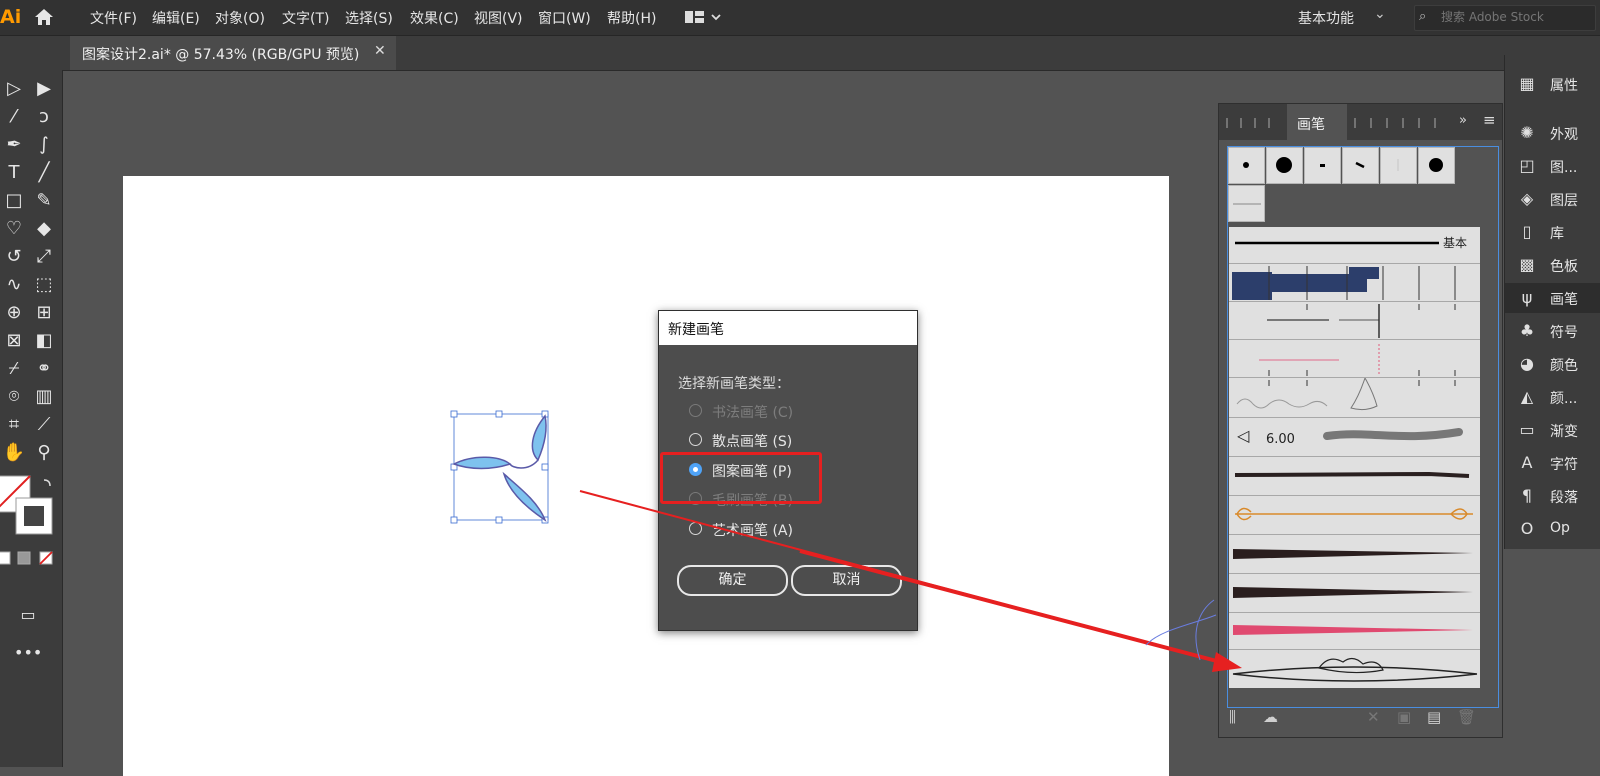  I want to click on fill-stroke-swatches, so click(30, 506).